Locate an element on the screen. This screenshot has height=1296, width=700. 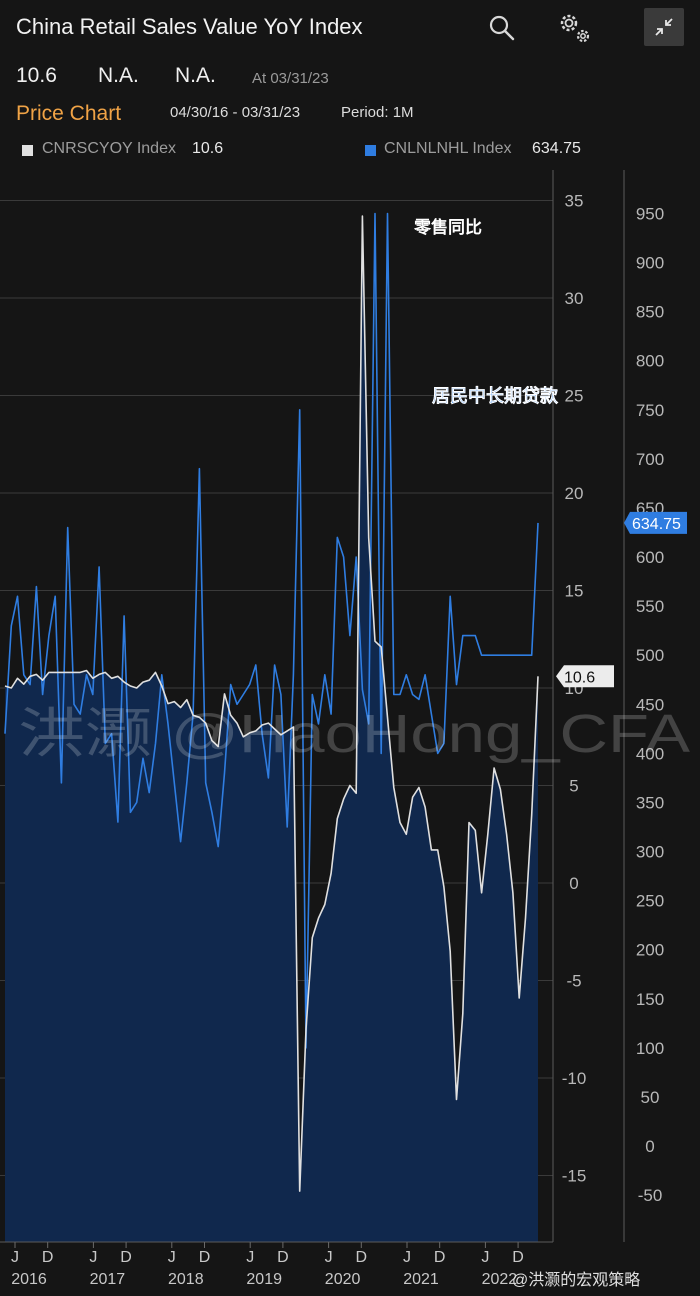
x-year-label: 2016 is located at coordinates (29, 1279).